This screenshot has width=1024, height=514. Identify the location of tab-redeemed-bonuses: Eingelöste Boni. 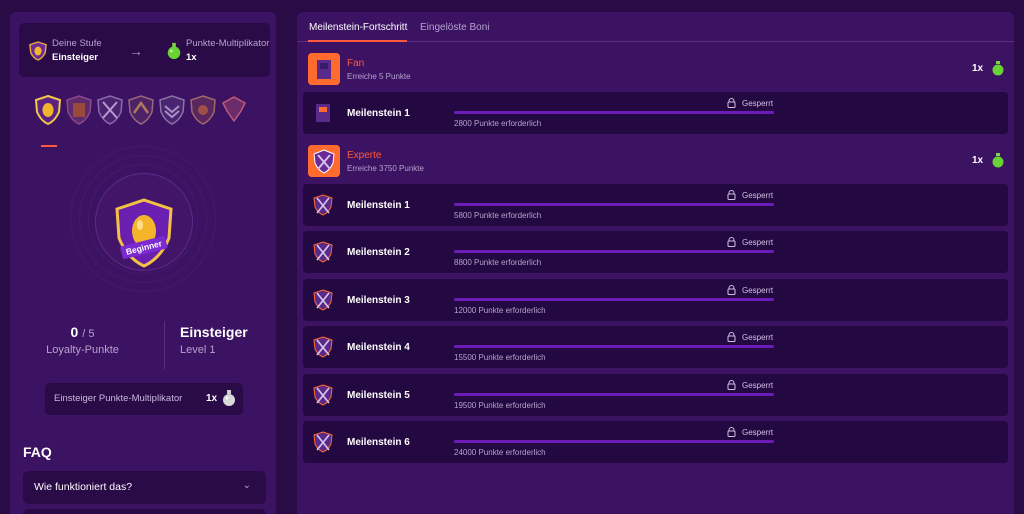
(455, 27).